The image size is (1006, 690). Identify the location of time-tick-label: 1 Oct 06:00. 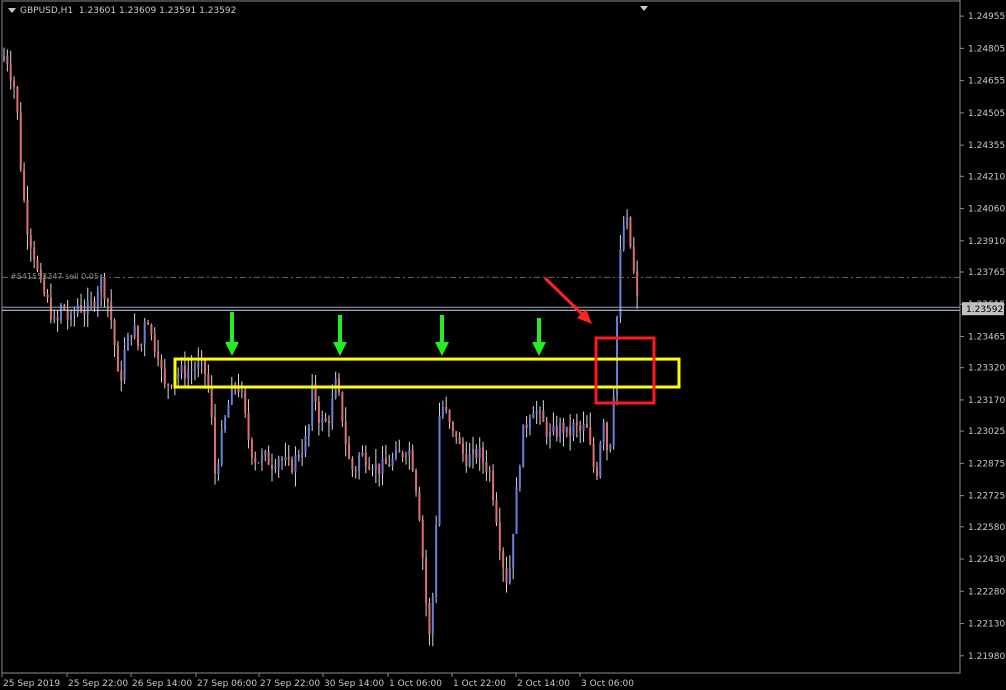
(415, 684).